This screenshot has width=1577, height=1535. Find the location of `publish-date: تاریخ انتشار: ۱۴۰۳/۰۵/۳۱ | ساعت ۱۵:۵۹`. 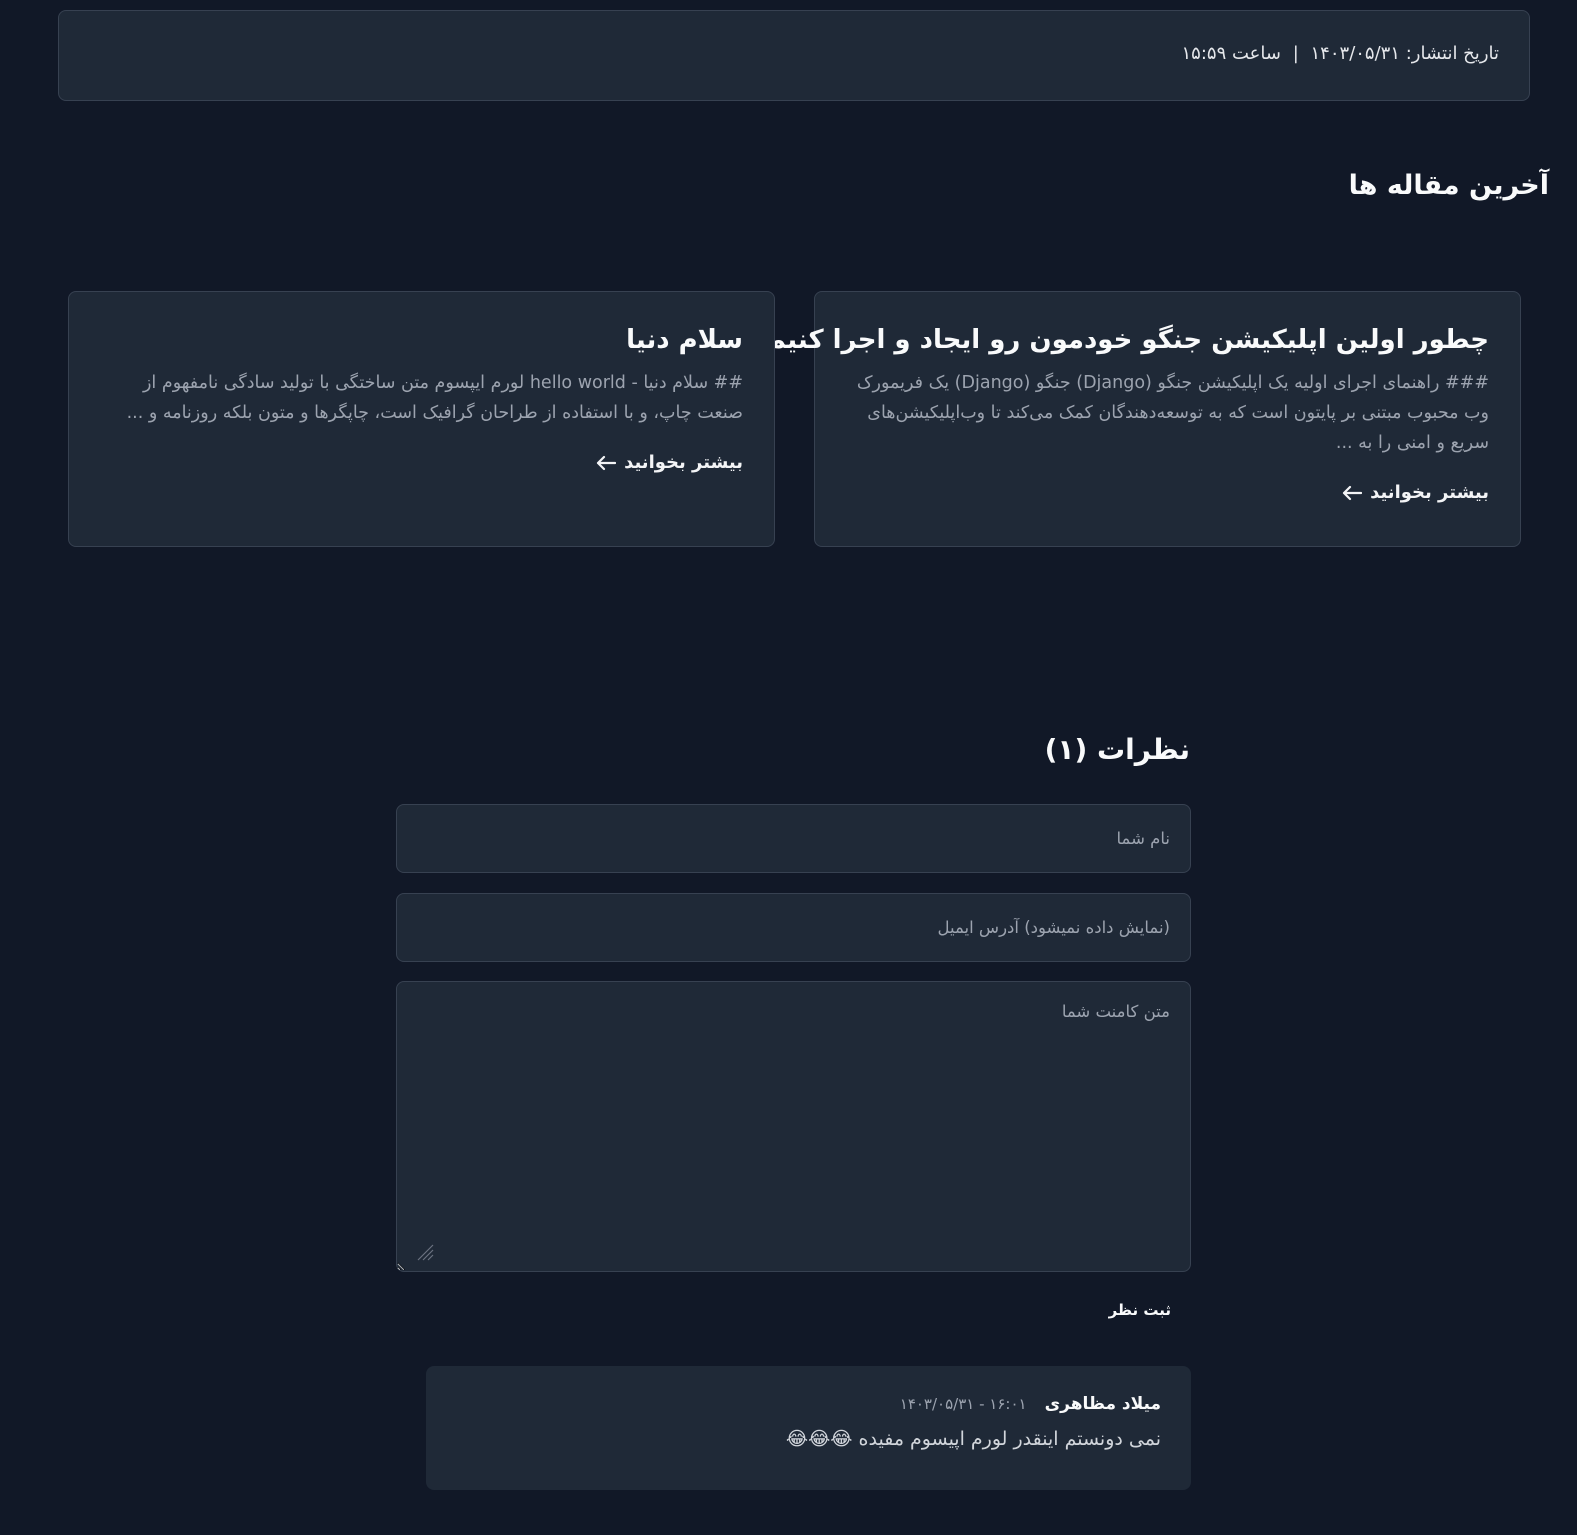

publish-date: تاریخ انتشار: ۱۴۰۳/۰۵/۳۱ | ساعت ۱۵:۵۹ is located at coordinates (1340, 53).